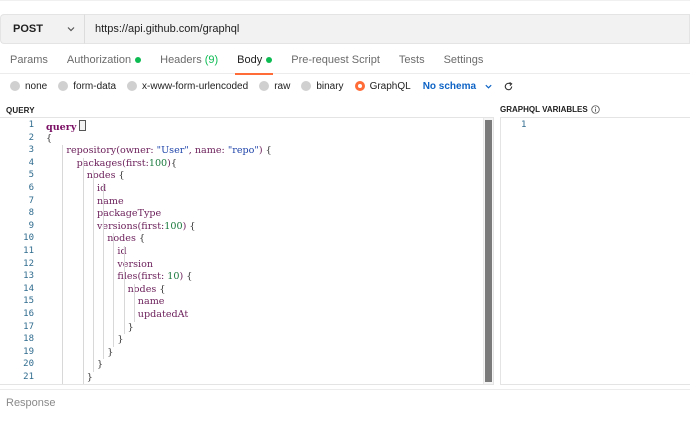 The height and width of the screenshot is (425, 690). I want to click on line-number: 14, so click(28, 288).